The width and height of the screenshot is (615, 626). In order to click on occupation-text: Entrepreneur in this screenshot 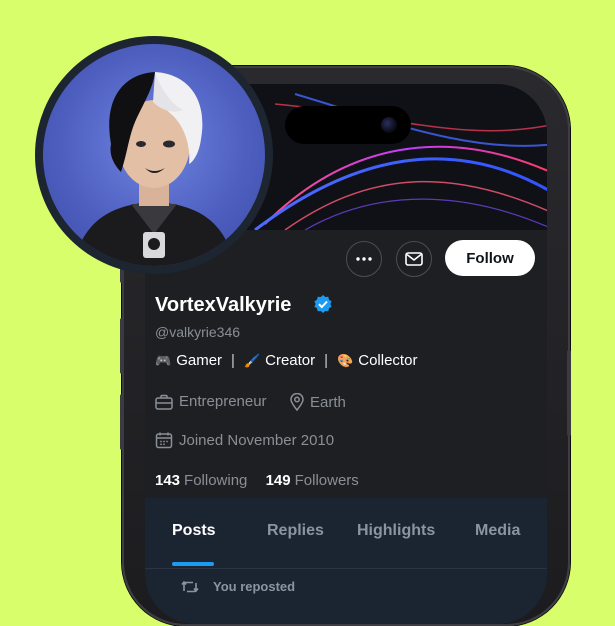, I will do `click(223, 401)`.